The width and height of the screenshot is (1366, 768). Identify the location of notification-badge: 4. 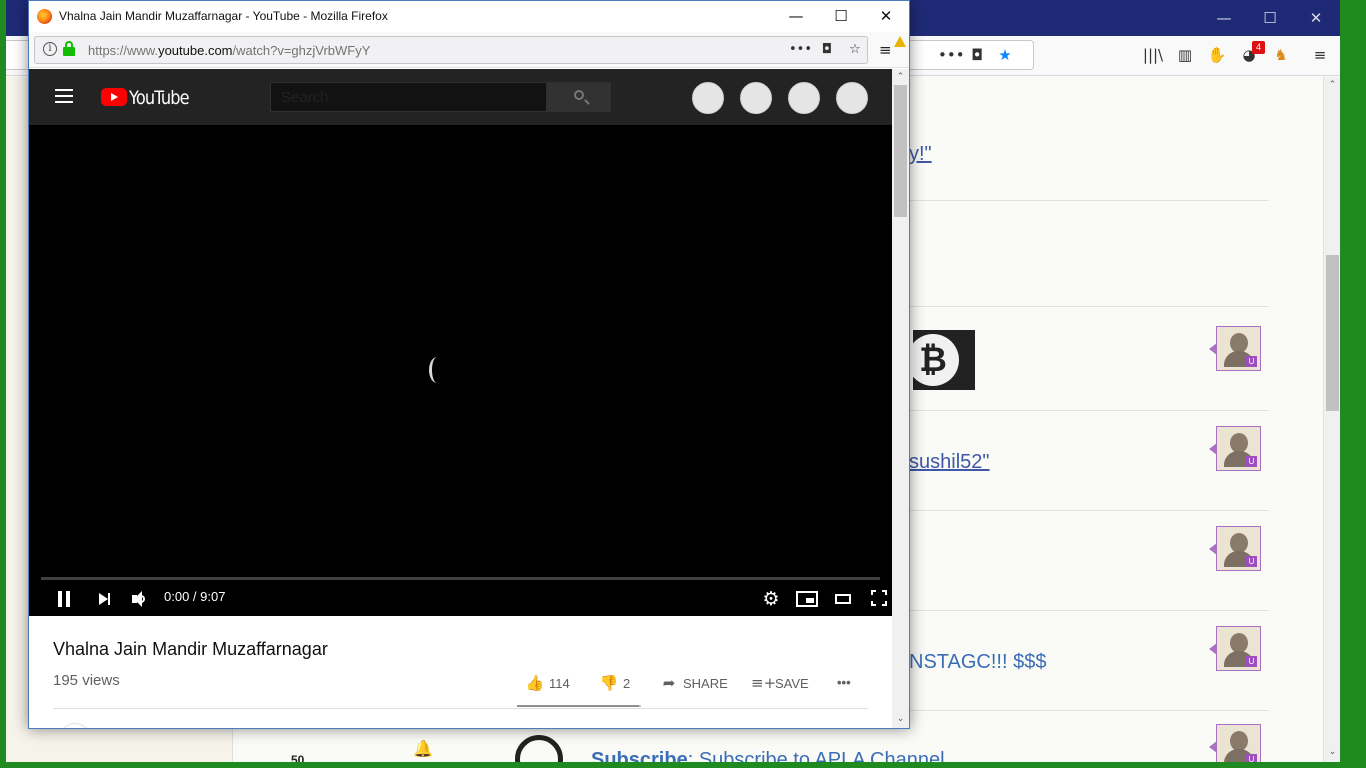
(1258, 47).